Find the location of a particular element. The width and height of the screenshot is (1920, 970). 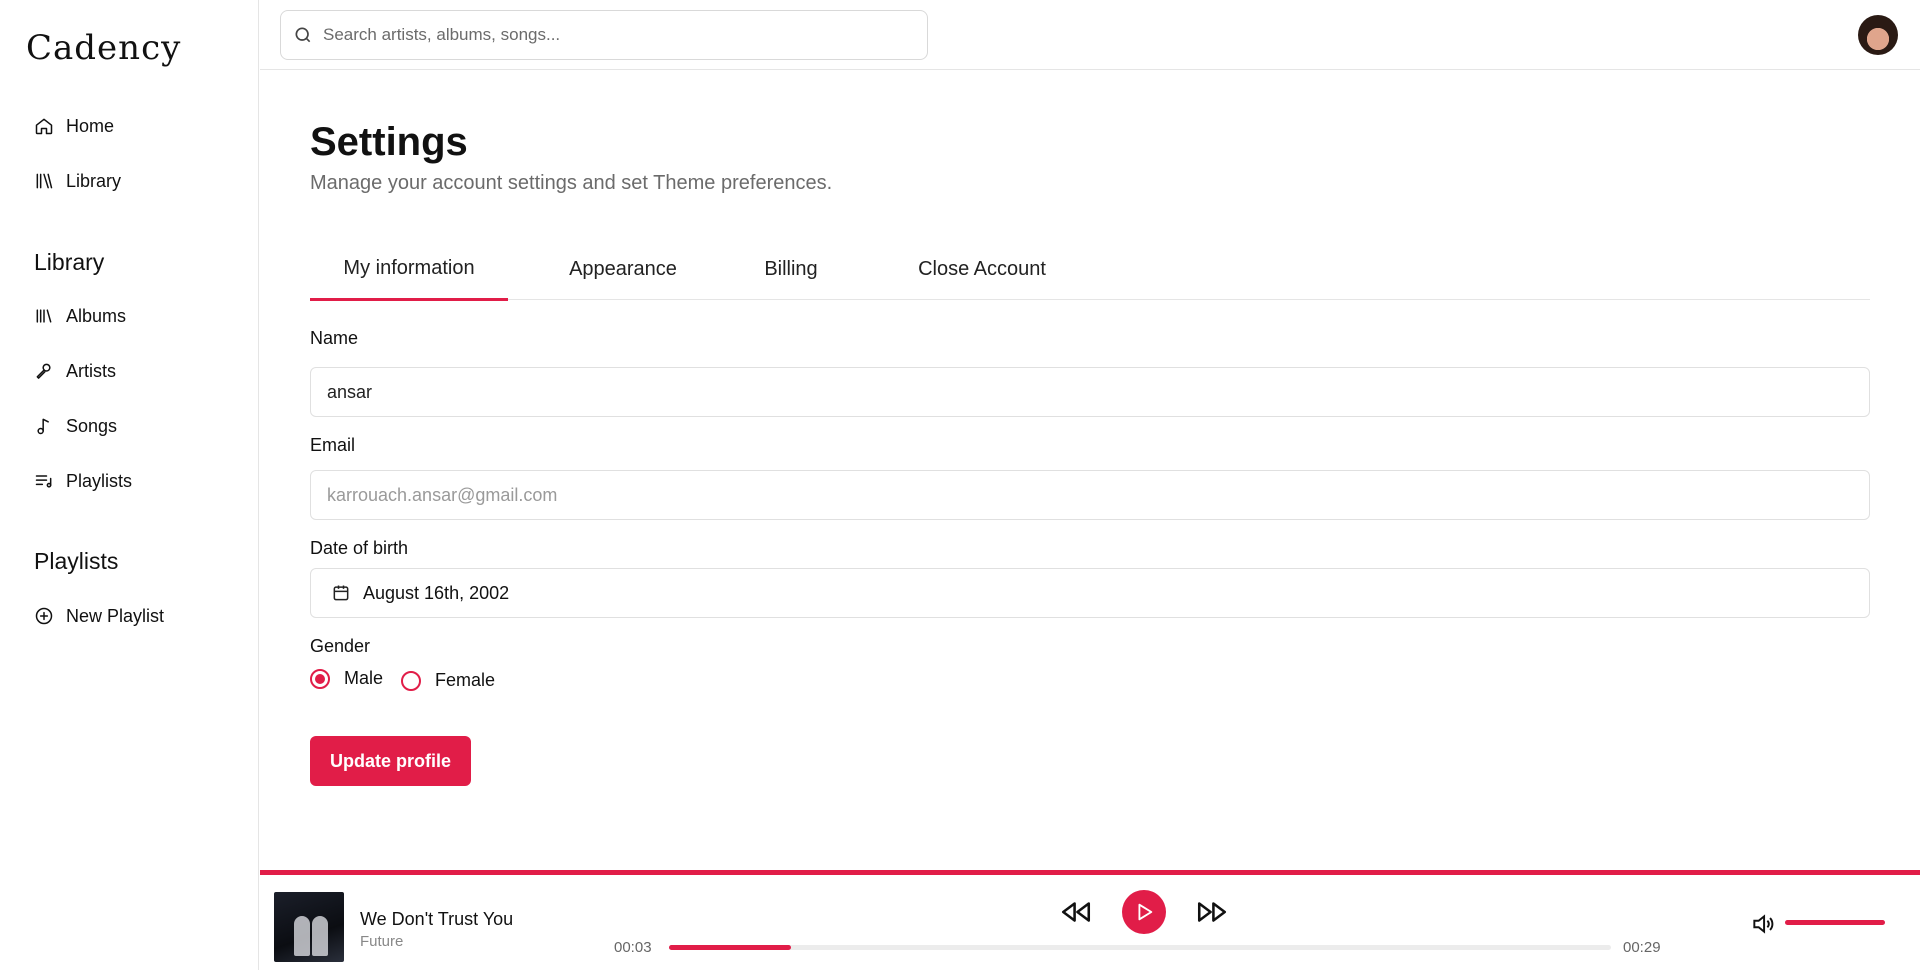

sidebar-item-albums: Albums is located at coordinates (80, 316).